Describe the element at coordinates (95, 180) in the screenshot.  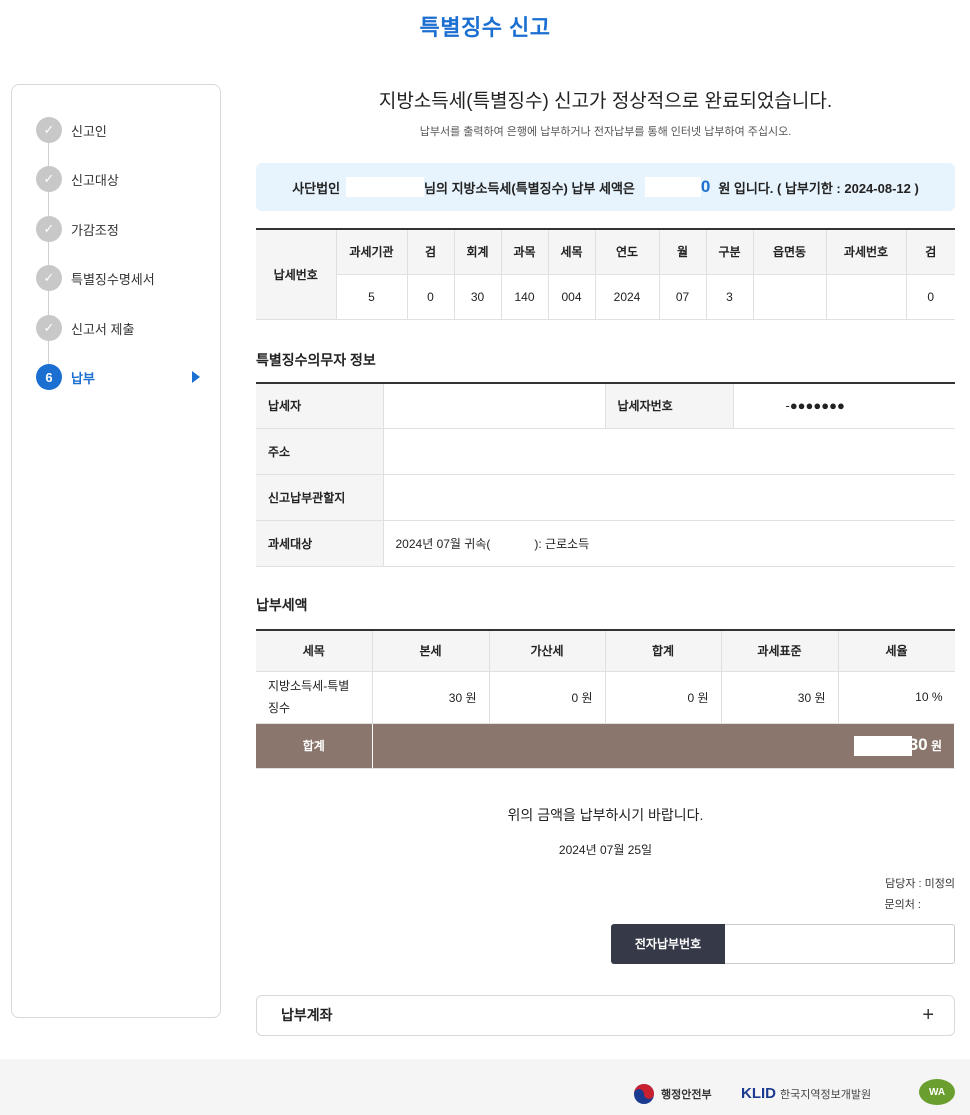
I see `step-label: 신고대상` at that location.